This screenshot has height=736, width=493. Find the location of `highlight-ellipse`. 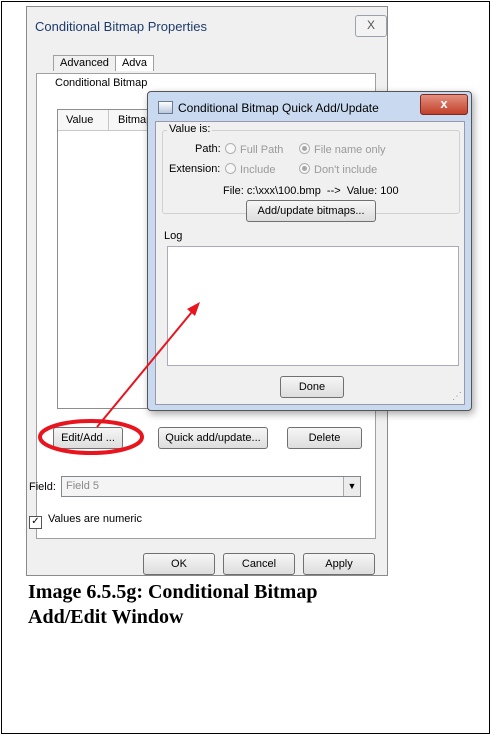

highlight-ellipse is located at coordinates (91, 437).